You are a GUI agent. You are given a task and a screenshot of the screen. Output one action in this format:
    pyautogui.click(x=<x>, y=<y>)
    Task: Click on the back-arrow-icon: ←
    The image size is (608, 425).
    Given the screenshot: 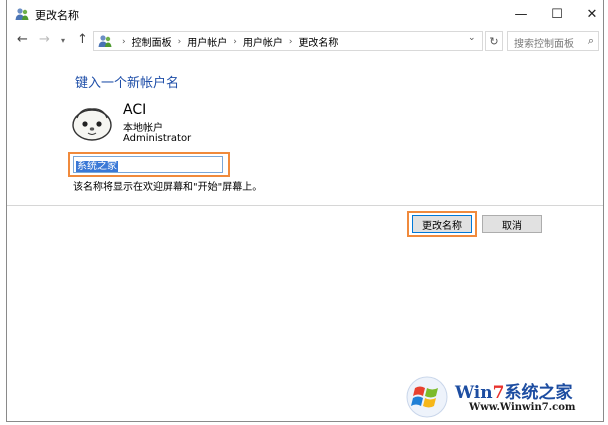 What is the action you would take?
    pyautogui.click(x=22, y=39)
    